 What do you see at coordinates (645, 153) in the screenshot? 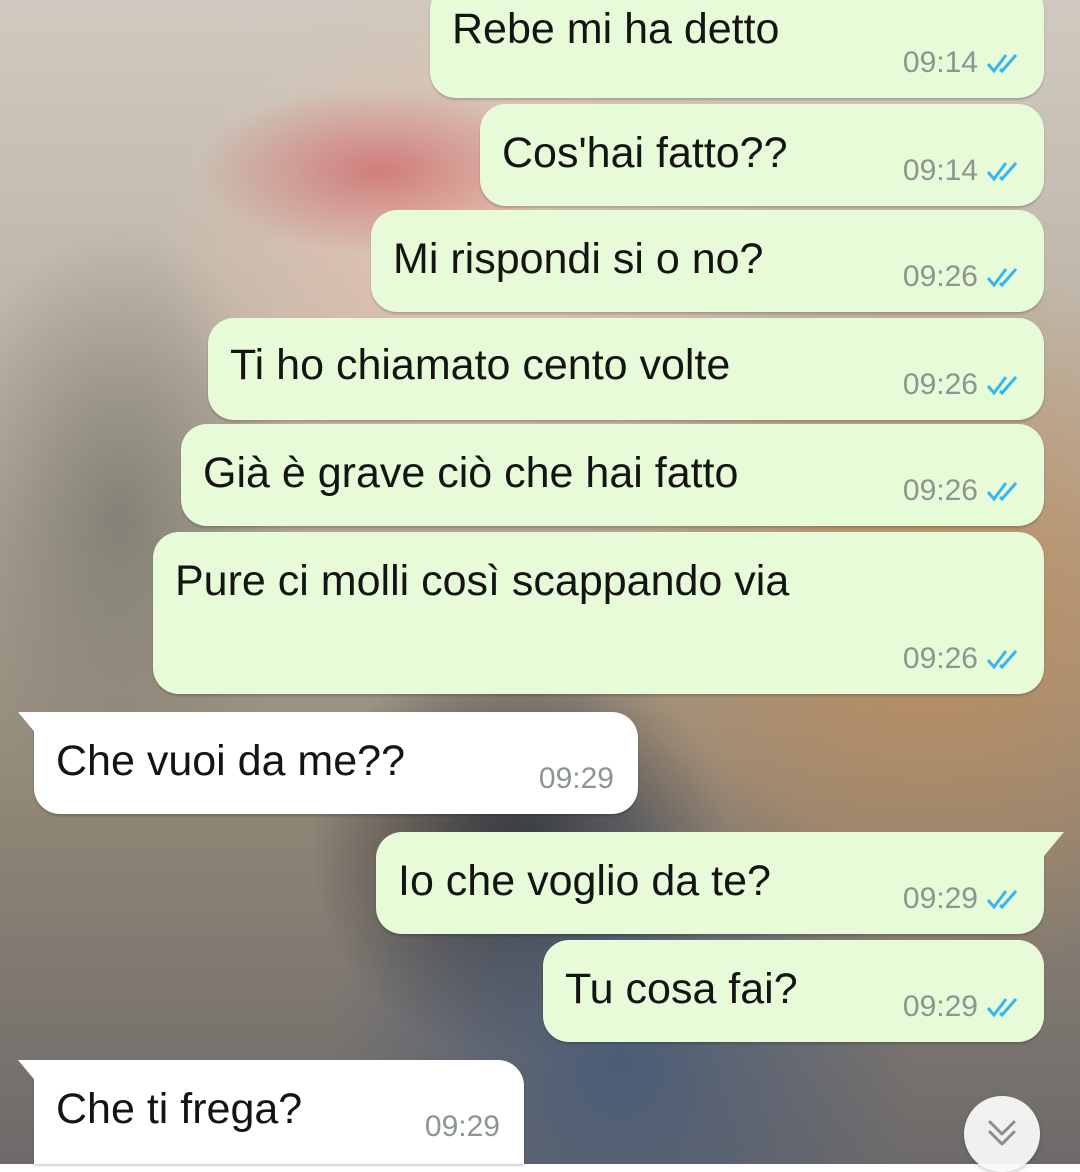
I see `message-text: Cos'hai fatto??` at bounding box center [645, 153].